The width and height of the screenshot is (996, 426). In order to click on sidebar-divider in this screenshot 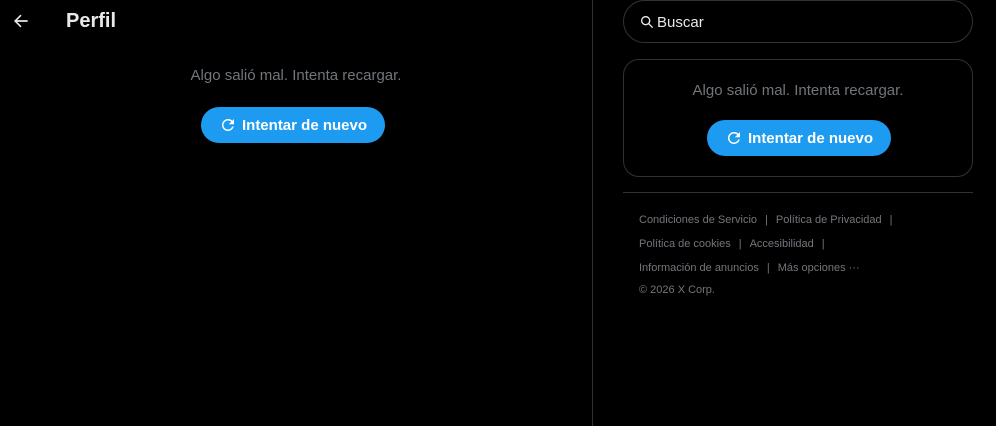, I will do `click(798, 192)`.